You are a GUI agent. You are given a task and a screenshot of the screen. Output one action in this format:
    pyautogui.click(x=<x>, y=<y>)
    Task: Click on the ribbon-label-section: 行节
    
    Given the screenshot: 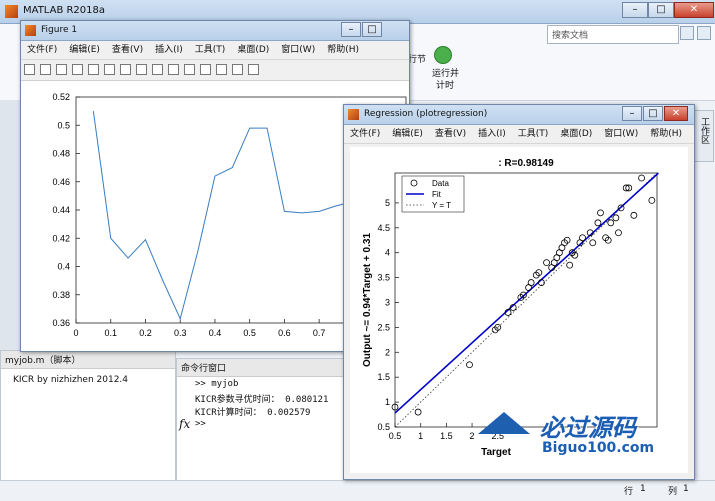 What is the action you would take?
    pyautogui.click(x=417, y=58)
    